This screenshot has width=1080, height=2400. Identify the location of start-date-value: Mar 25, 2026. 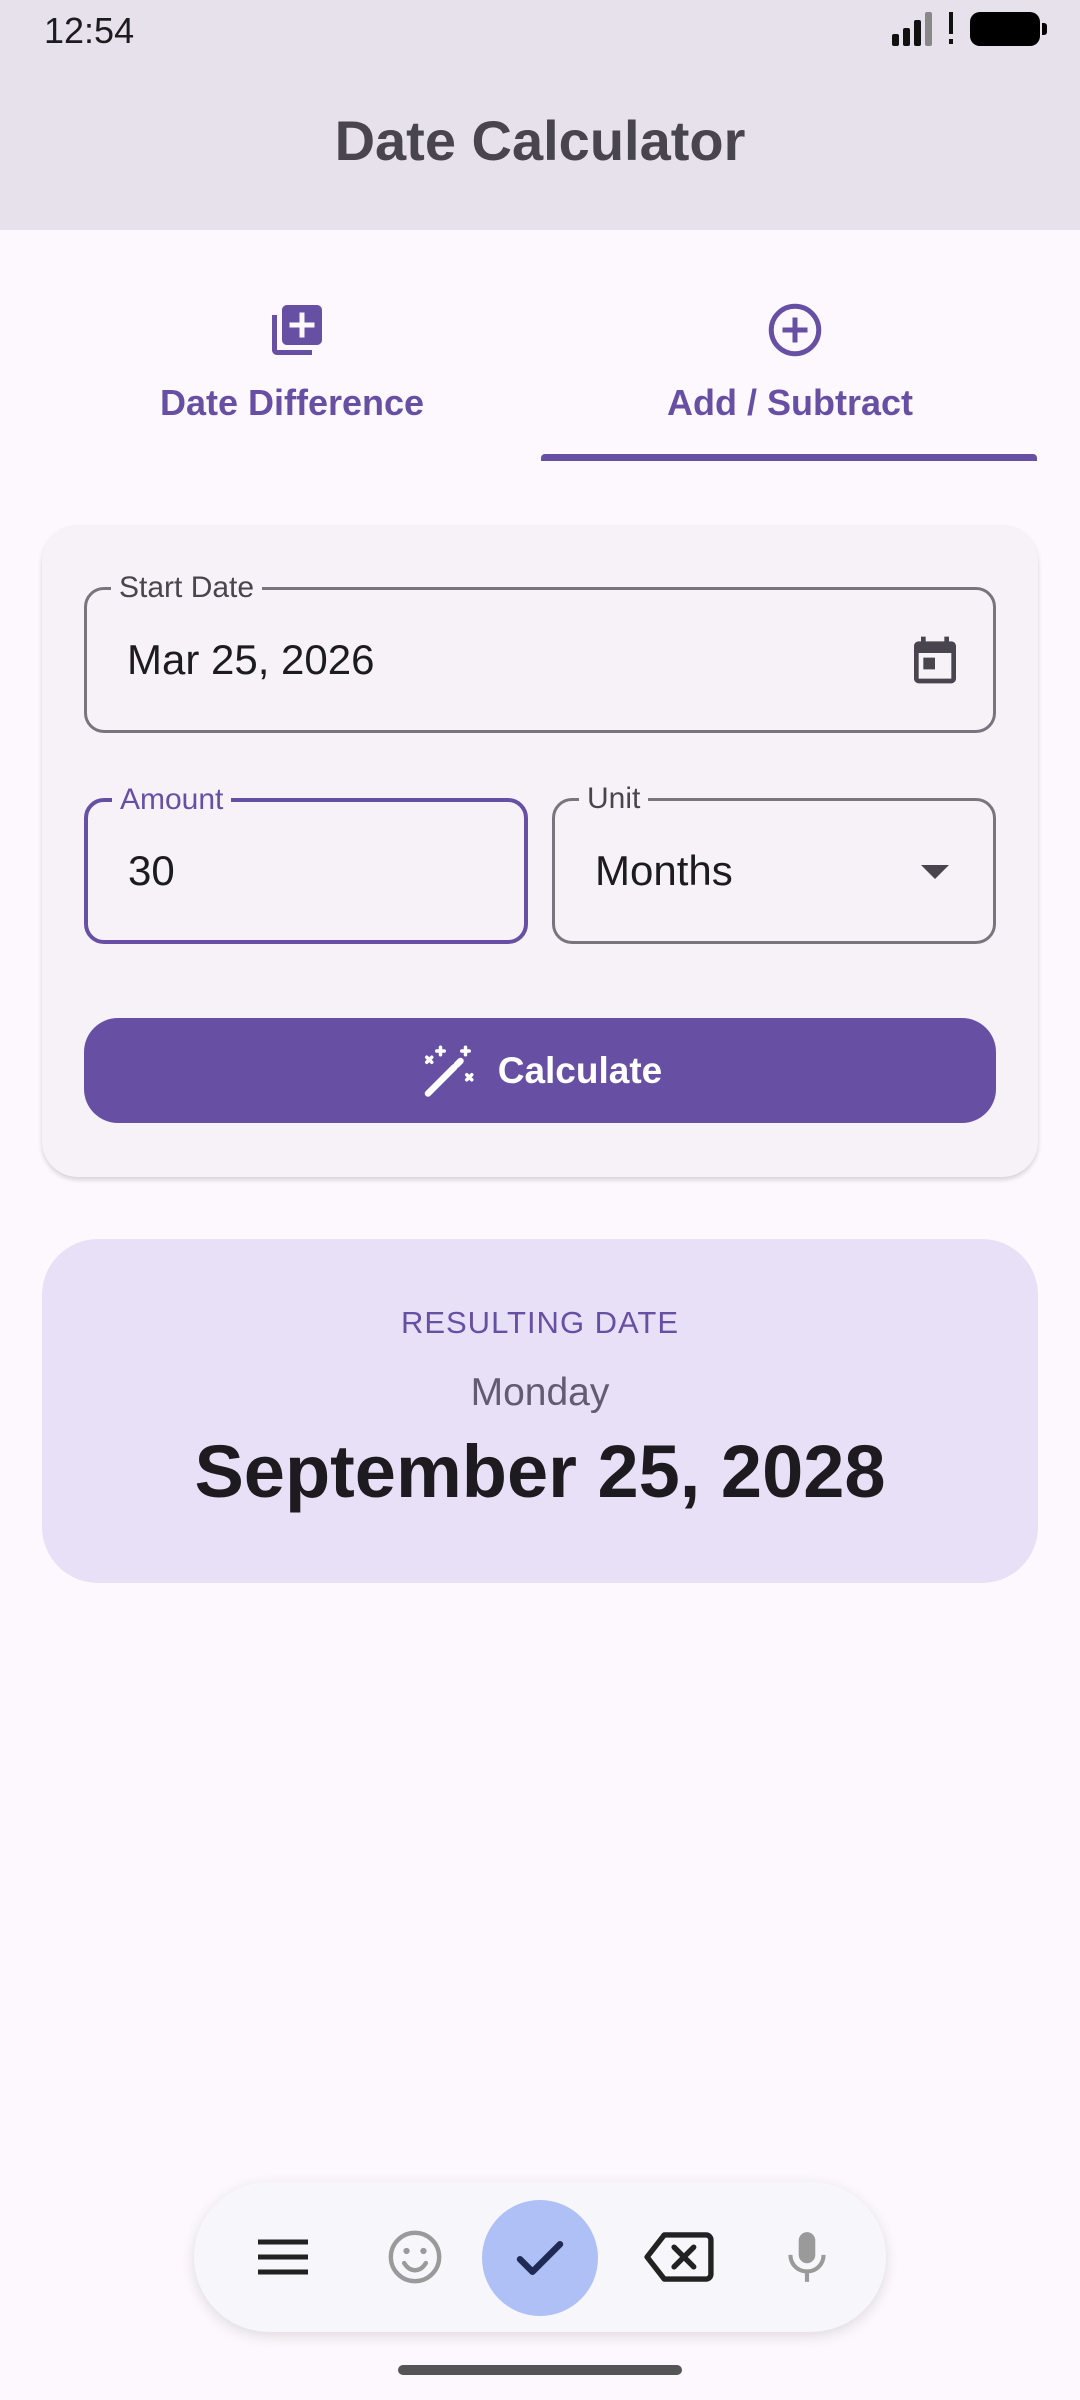
(251, 659).